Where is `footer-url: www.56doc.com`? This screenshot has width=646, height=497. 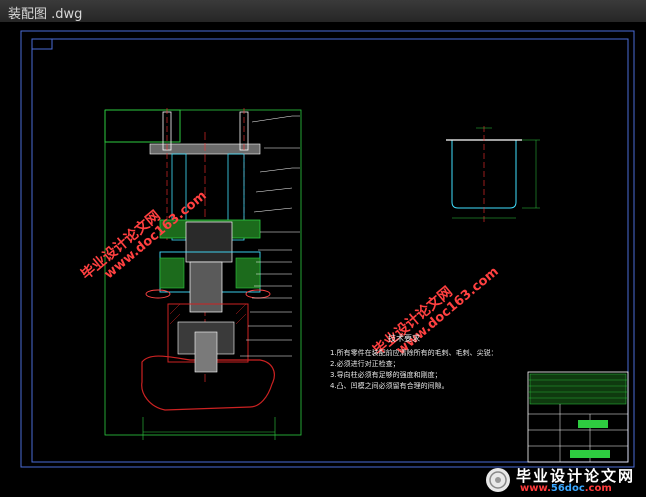 footer-url: www.56doc.com is located at coordinates (566, 488).